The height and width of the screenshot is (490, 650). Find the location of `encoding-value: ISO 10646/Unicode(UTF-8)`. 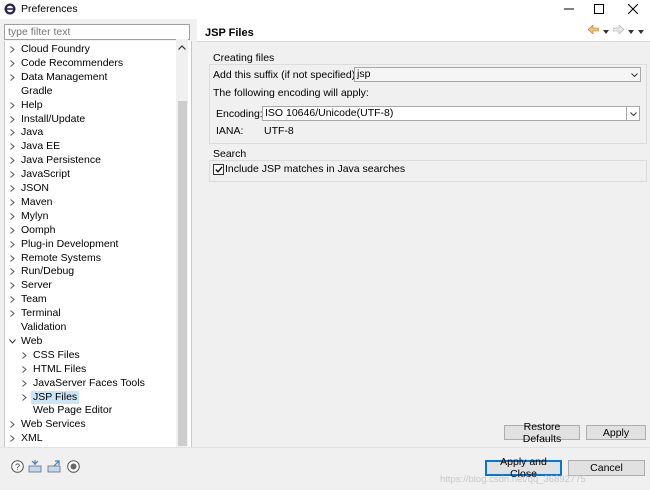

encoding-value: ISO 10646/Unicode(UTF-8) is located at coordinates (329, 113).